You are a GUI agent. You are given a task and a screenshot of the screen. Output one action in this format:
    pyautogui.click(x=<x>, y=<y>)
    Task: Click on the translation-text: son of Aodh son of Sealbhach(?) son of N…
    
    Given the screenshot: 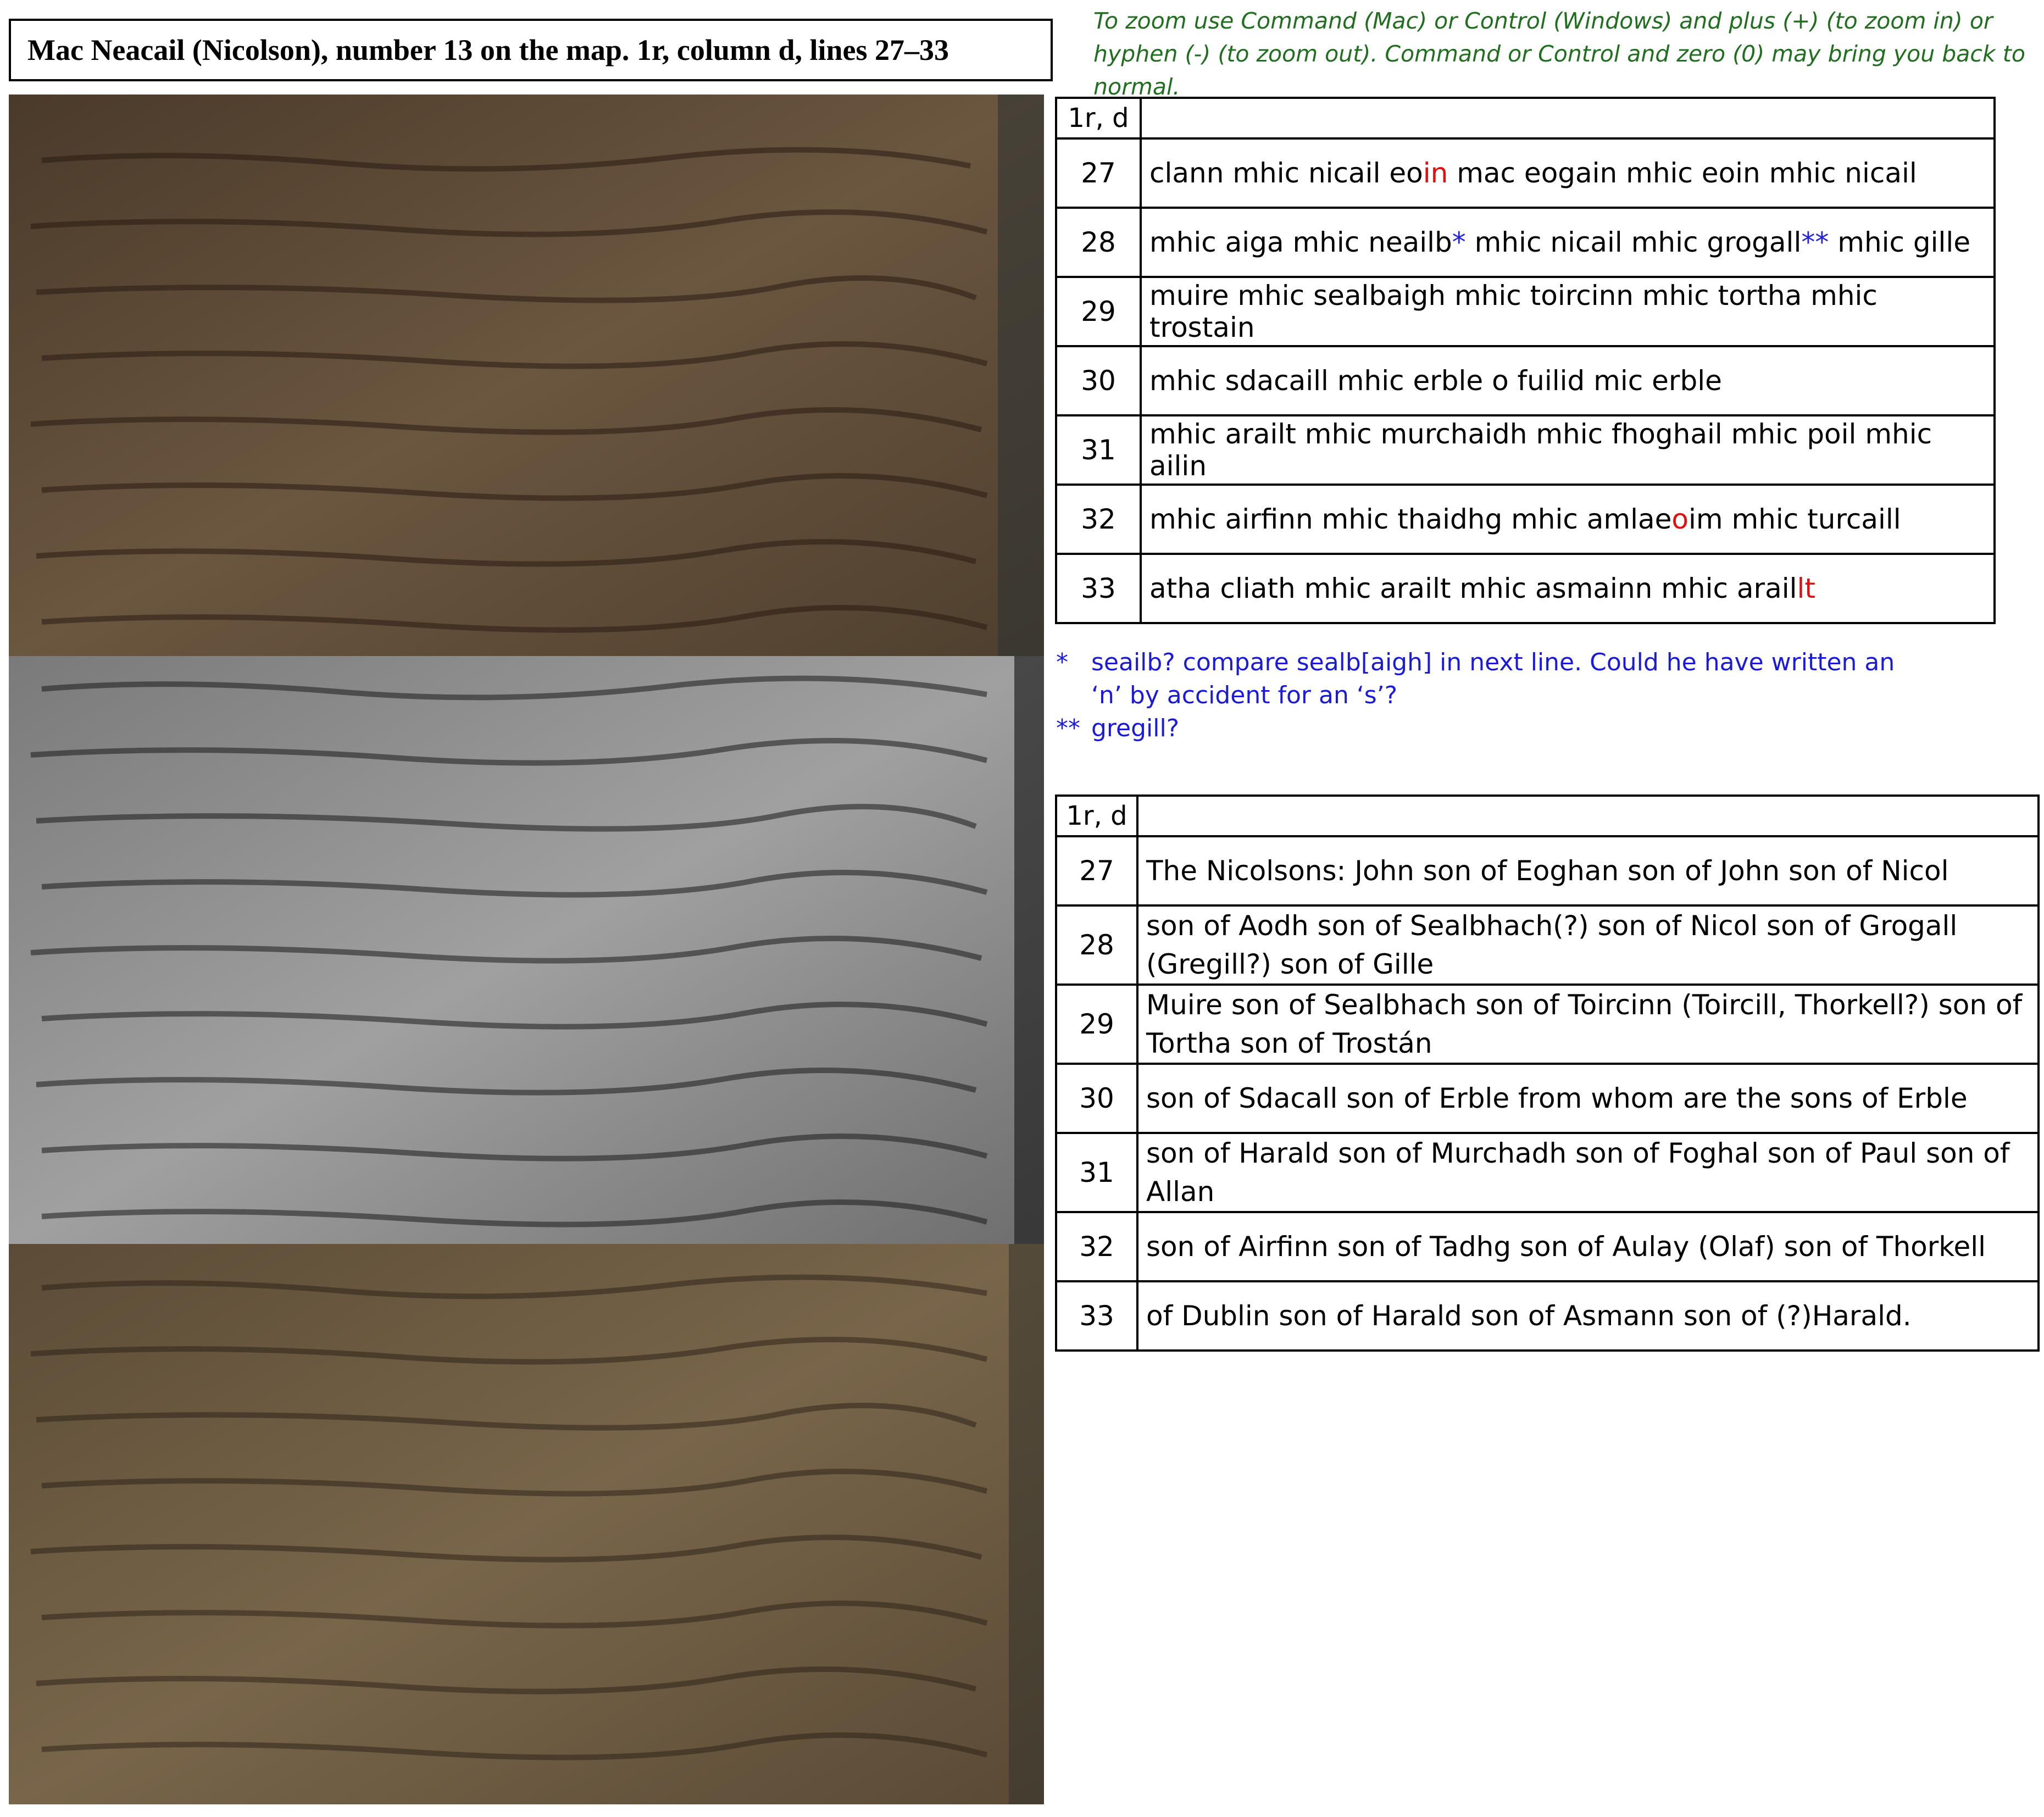 What is the action you would take?
    pyautogui.click(x=1588, y=945)
    